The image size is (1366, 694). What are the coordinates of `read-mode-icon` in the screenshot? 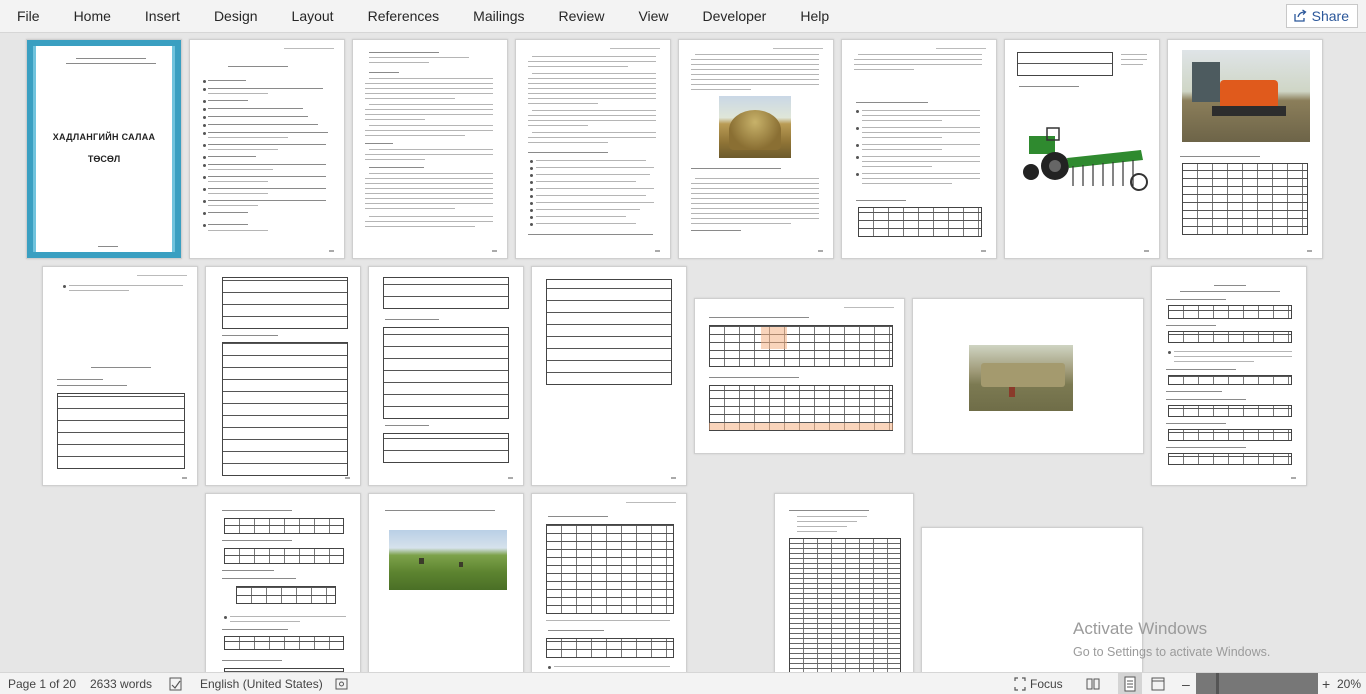 It's located at (1094, 683).